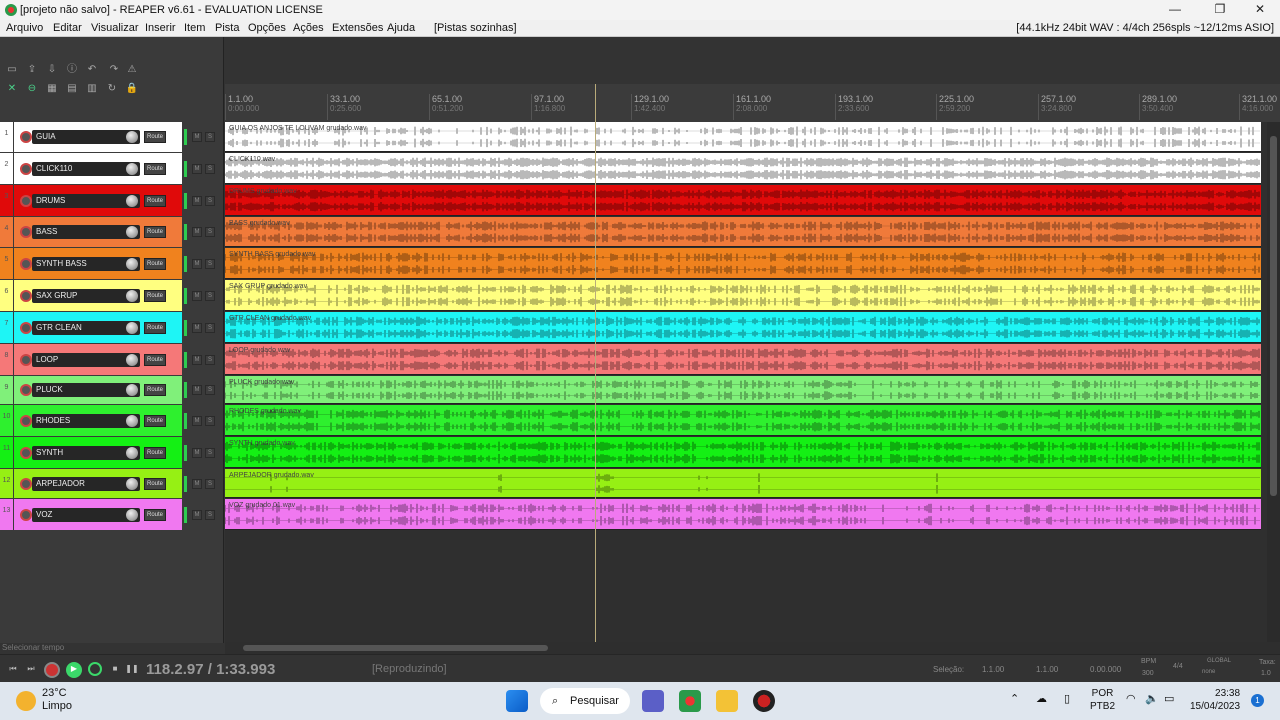  I want to click on ruler-mark: 193.1.00 2:33.600, so click(854, 107).